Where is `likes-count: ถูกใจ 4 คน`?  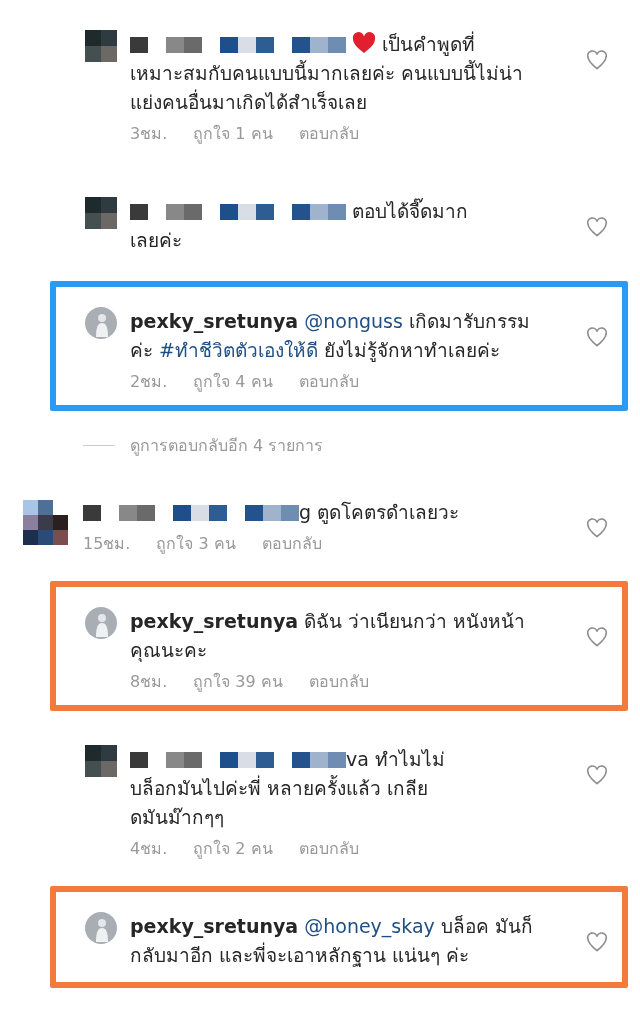
likes-count: ถูกใจ 4 คน is located at coordinates (233, 382).